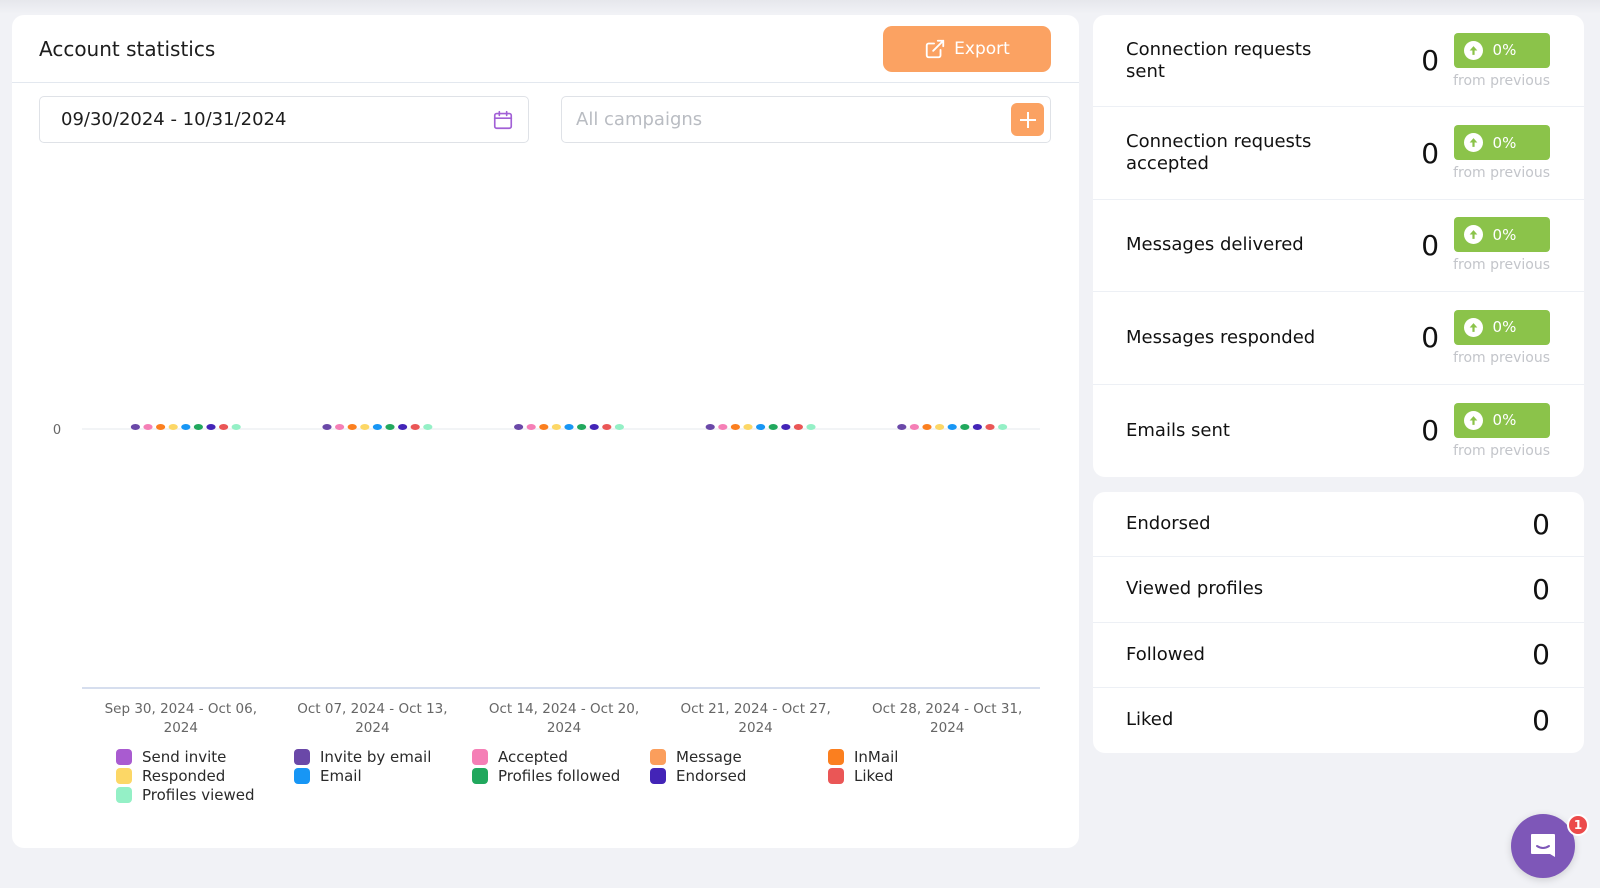  Describe the element at coordinates (1578, 825) in the screenshot. I see `unread-badge: 1` at that location.